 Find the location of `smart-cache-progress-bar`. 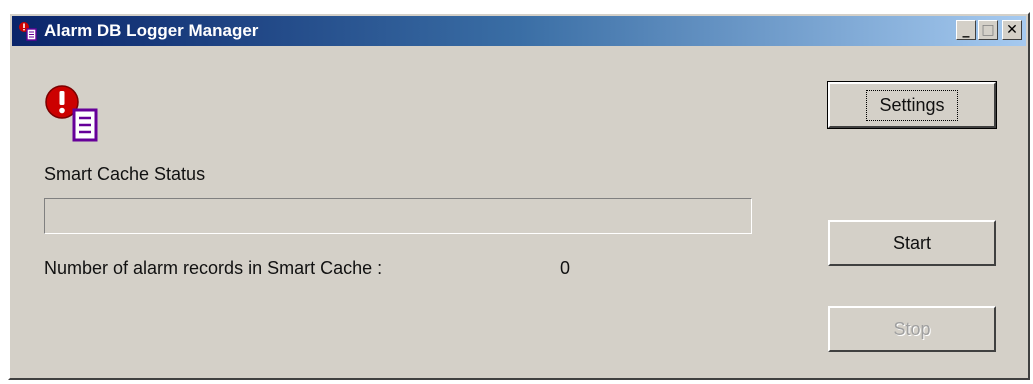

smart-cache-progress-bar is located at coordinates (398, 216).